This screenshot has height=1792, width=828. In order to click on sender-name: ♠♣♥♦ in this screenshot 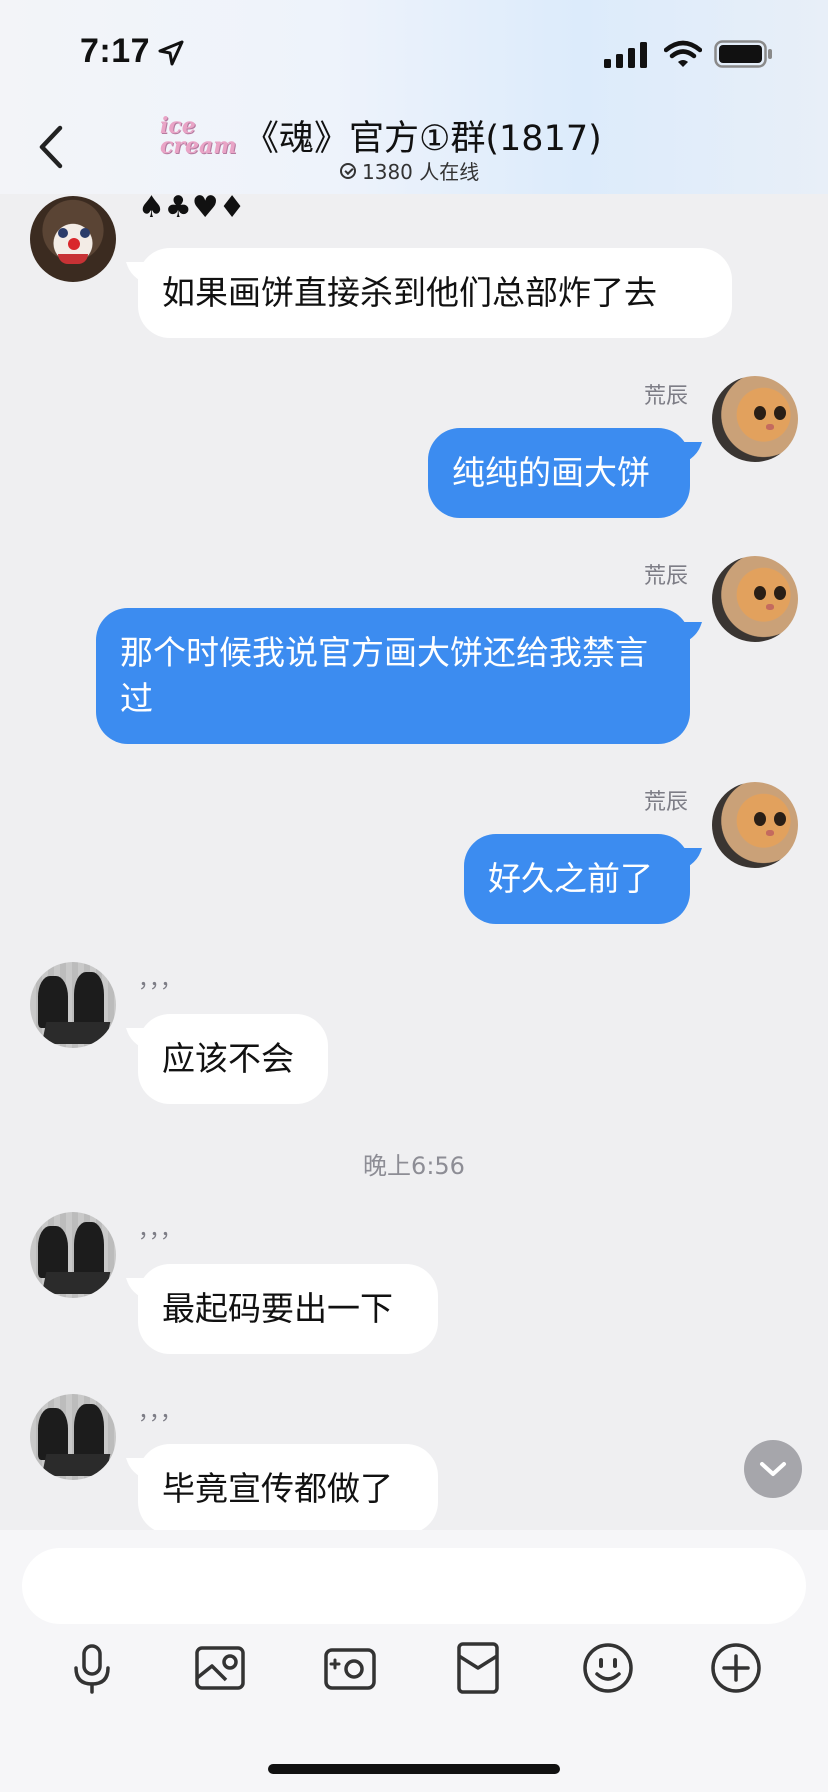, I will do `click(192, 207)`.